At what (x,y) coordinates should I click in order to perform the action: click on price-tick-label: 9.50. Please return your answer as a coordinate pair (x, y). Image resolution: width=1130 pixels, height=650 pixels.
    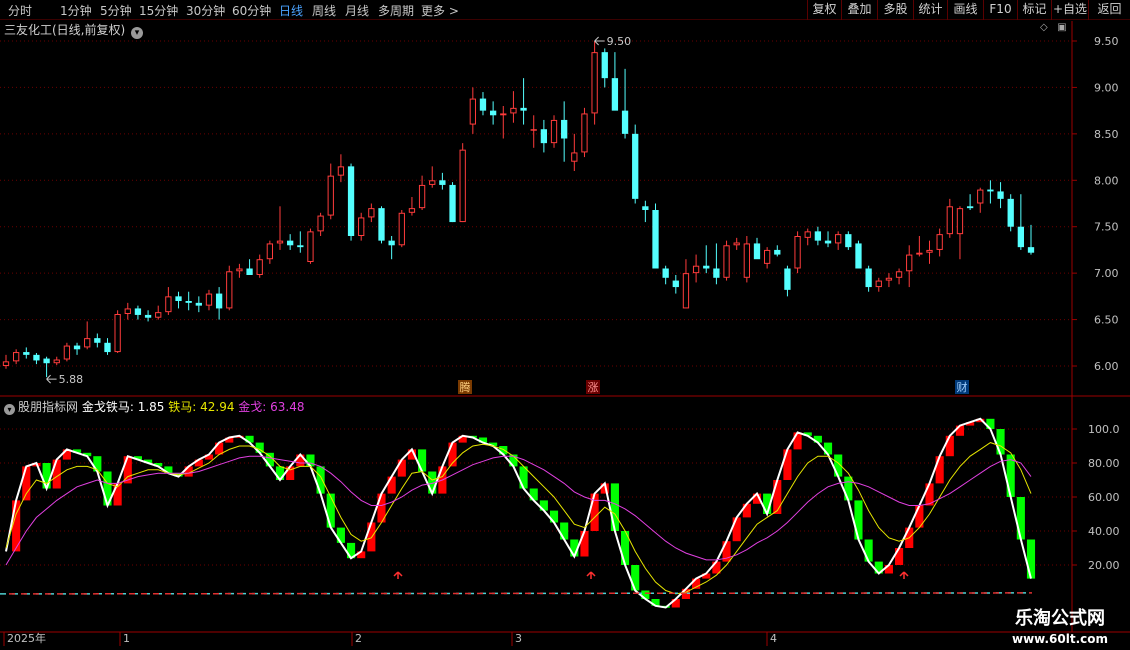
    Looking at the image, I should click on (1106, 41).